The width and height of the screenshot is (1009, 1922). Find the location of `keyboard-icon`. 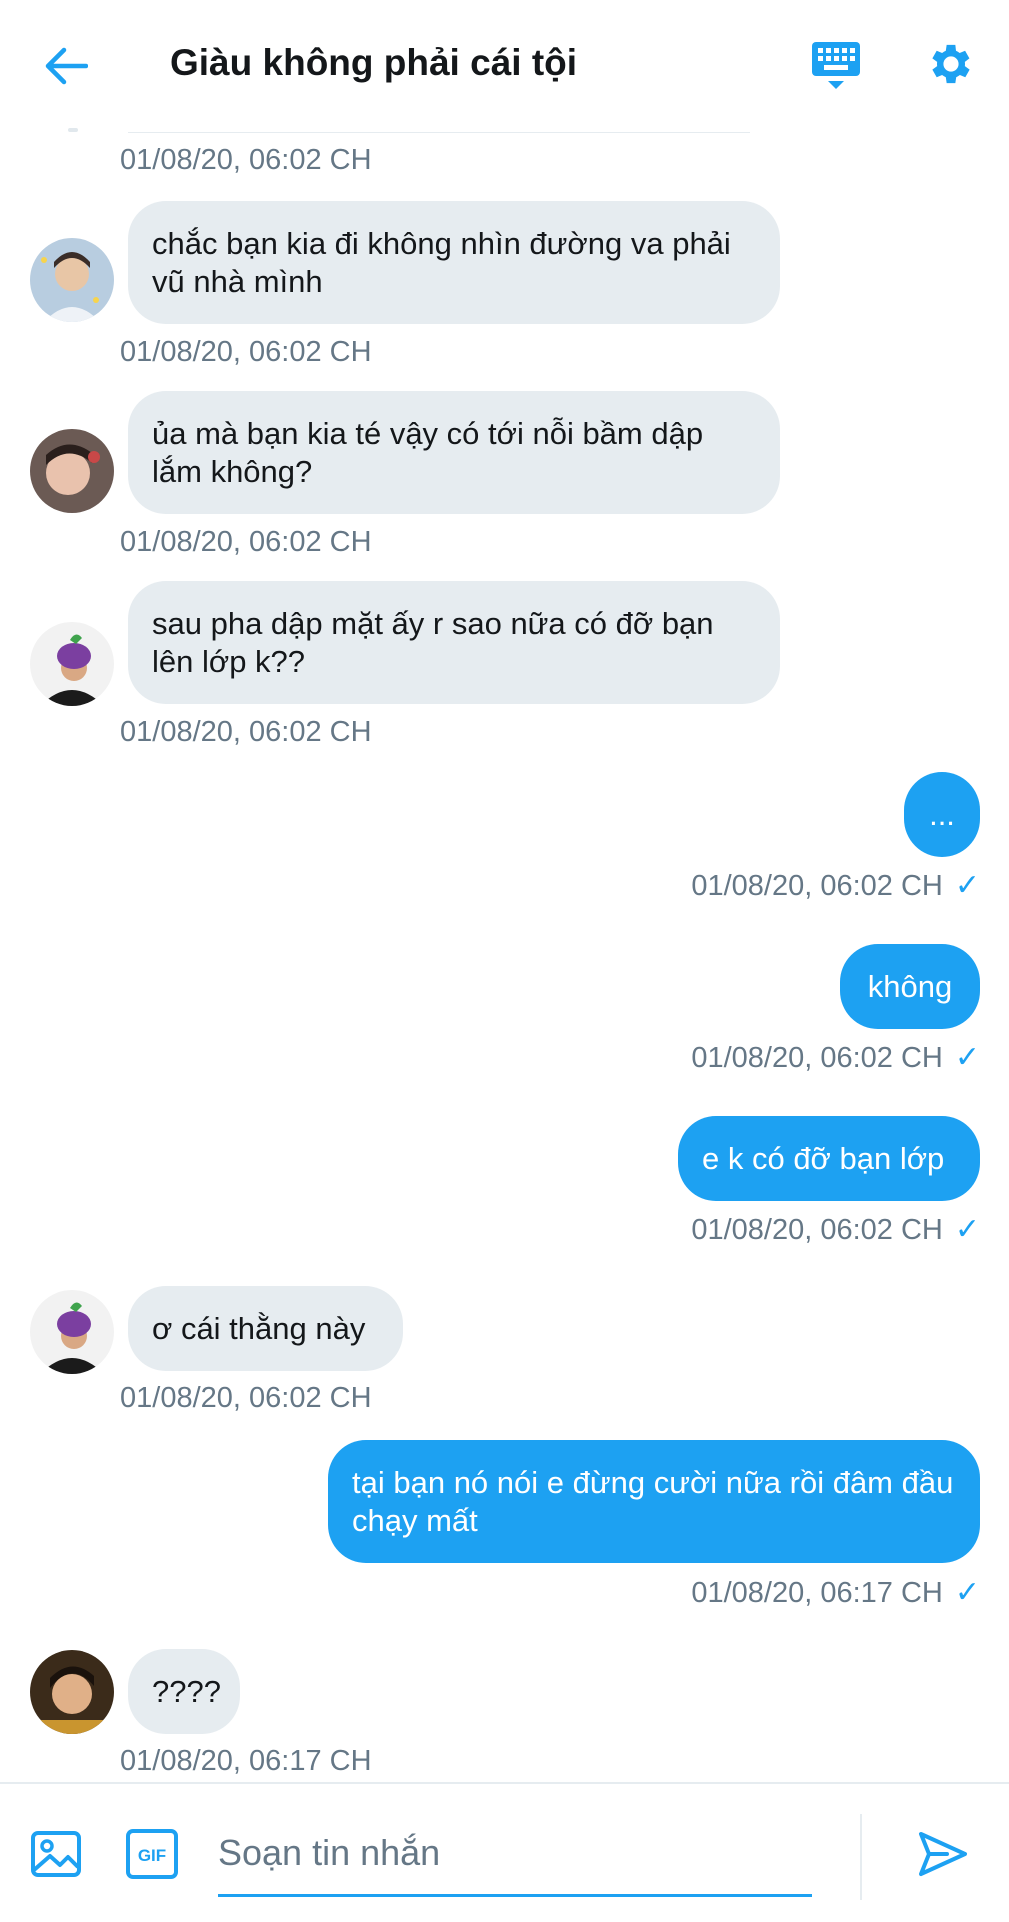

keyboard-icon is located at coordinates (836, 65).